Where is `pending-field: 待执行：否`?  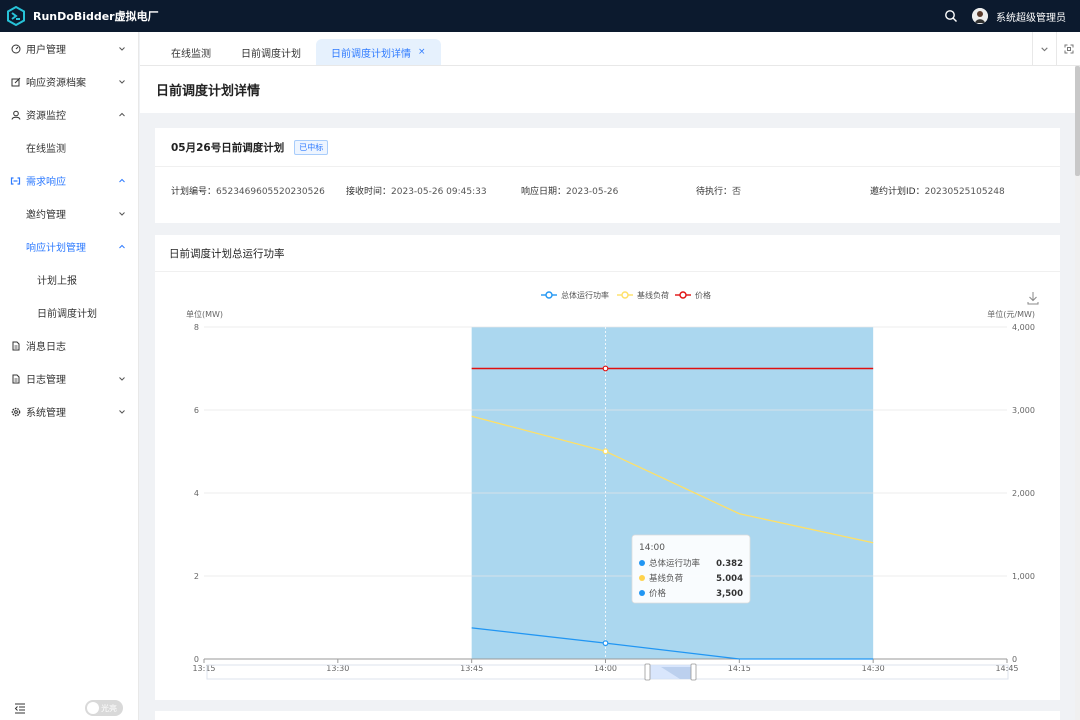
pending-field: 待执行：否 is located at coordinates (783, 190).